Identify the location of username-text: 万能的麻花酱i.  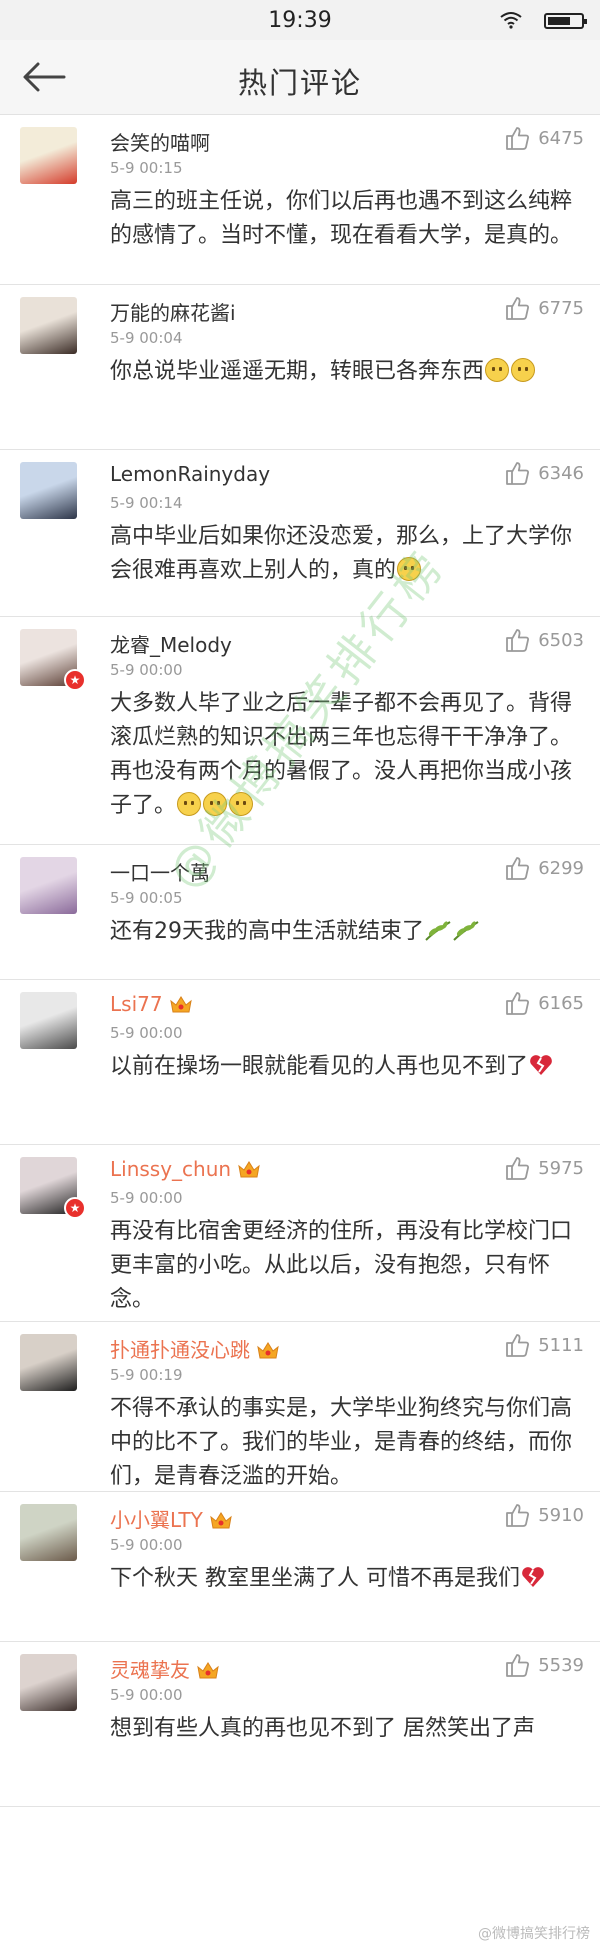
(173, 313).